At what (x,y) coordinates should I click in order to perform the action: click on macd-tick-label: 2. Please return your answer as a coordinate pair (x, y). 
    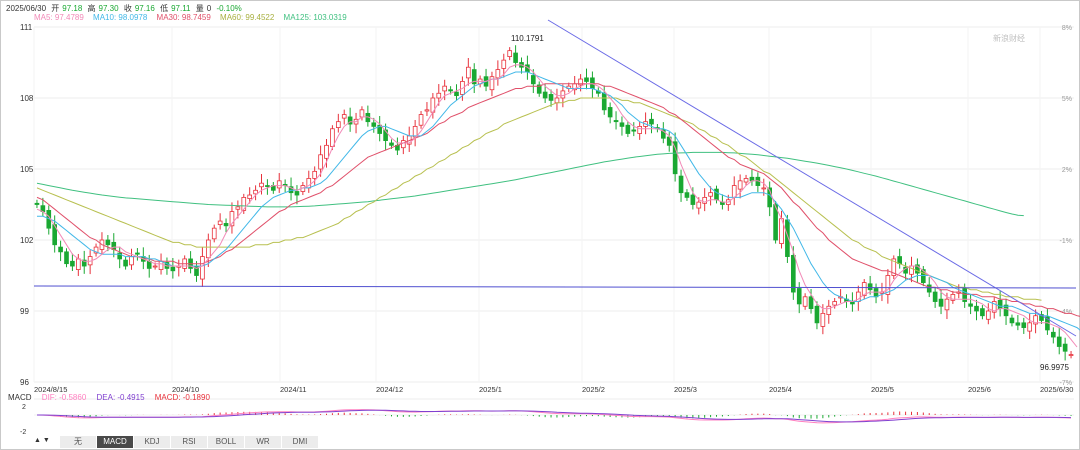
    Looking at the image, I should click on (24, 407).